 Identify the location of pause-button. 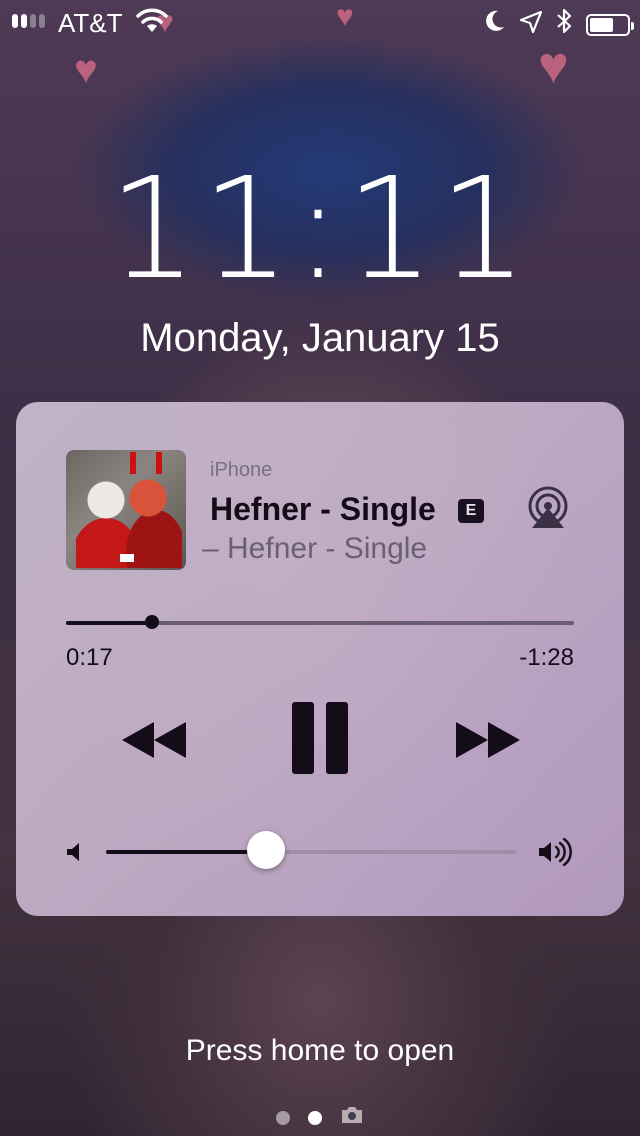
(320, 738).